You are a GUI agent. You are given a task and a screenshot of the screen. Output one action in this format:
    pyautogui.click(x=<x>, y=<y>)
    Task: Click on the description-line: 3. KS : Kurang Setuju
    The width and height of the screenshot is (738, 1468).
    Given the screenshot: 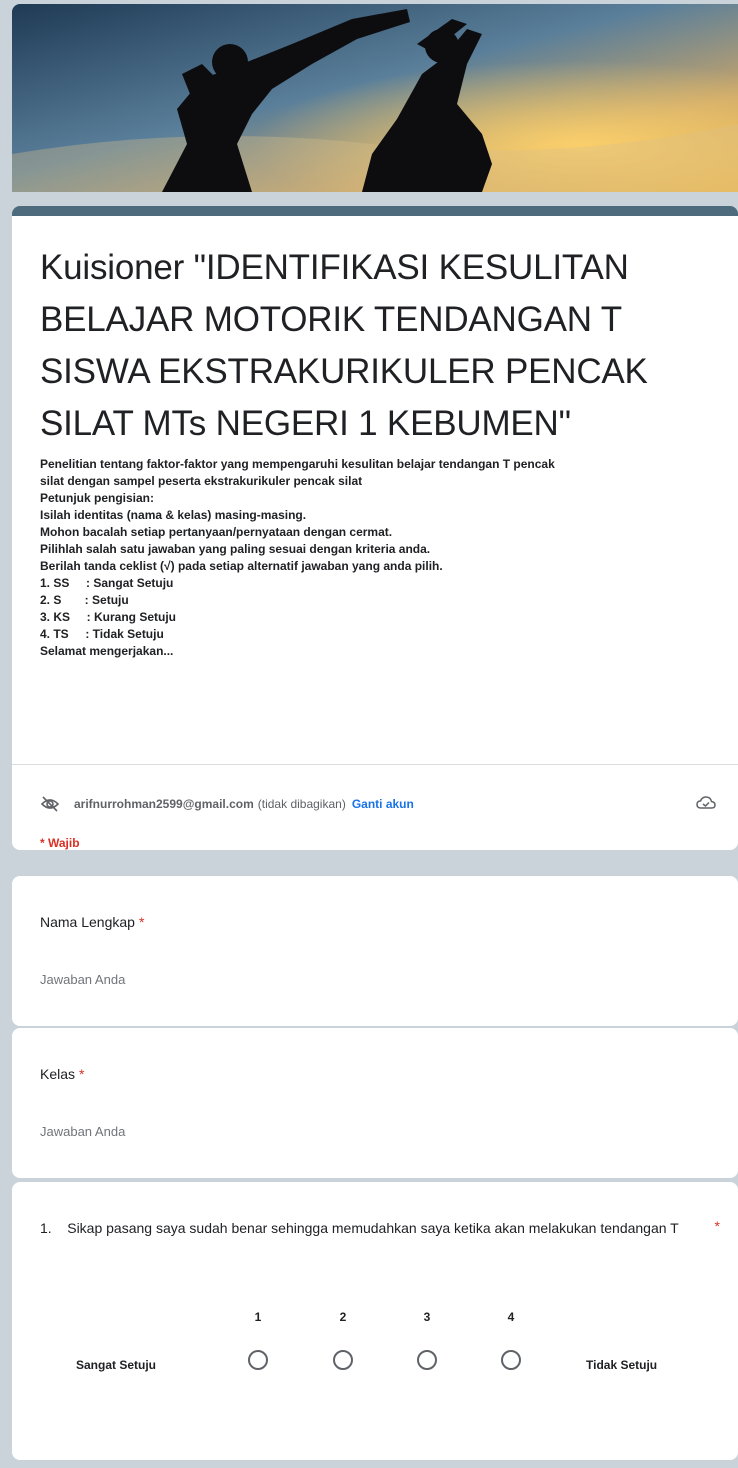 What is the action you would take?
    pyautogui.click(x=108, y=617)
    